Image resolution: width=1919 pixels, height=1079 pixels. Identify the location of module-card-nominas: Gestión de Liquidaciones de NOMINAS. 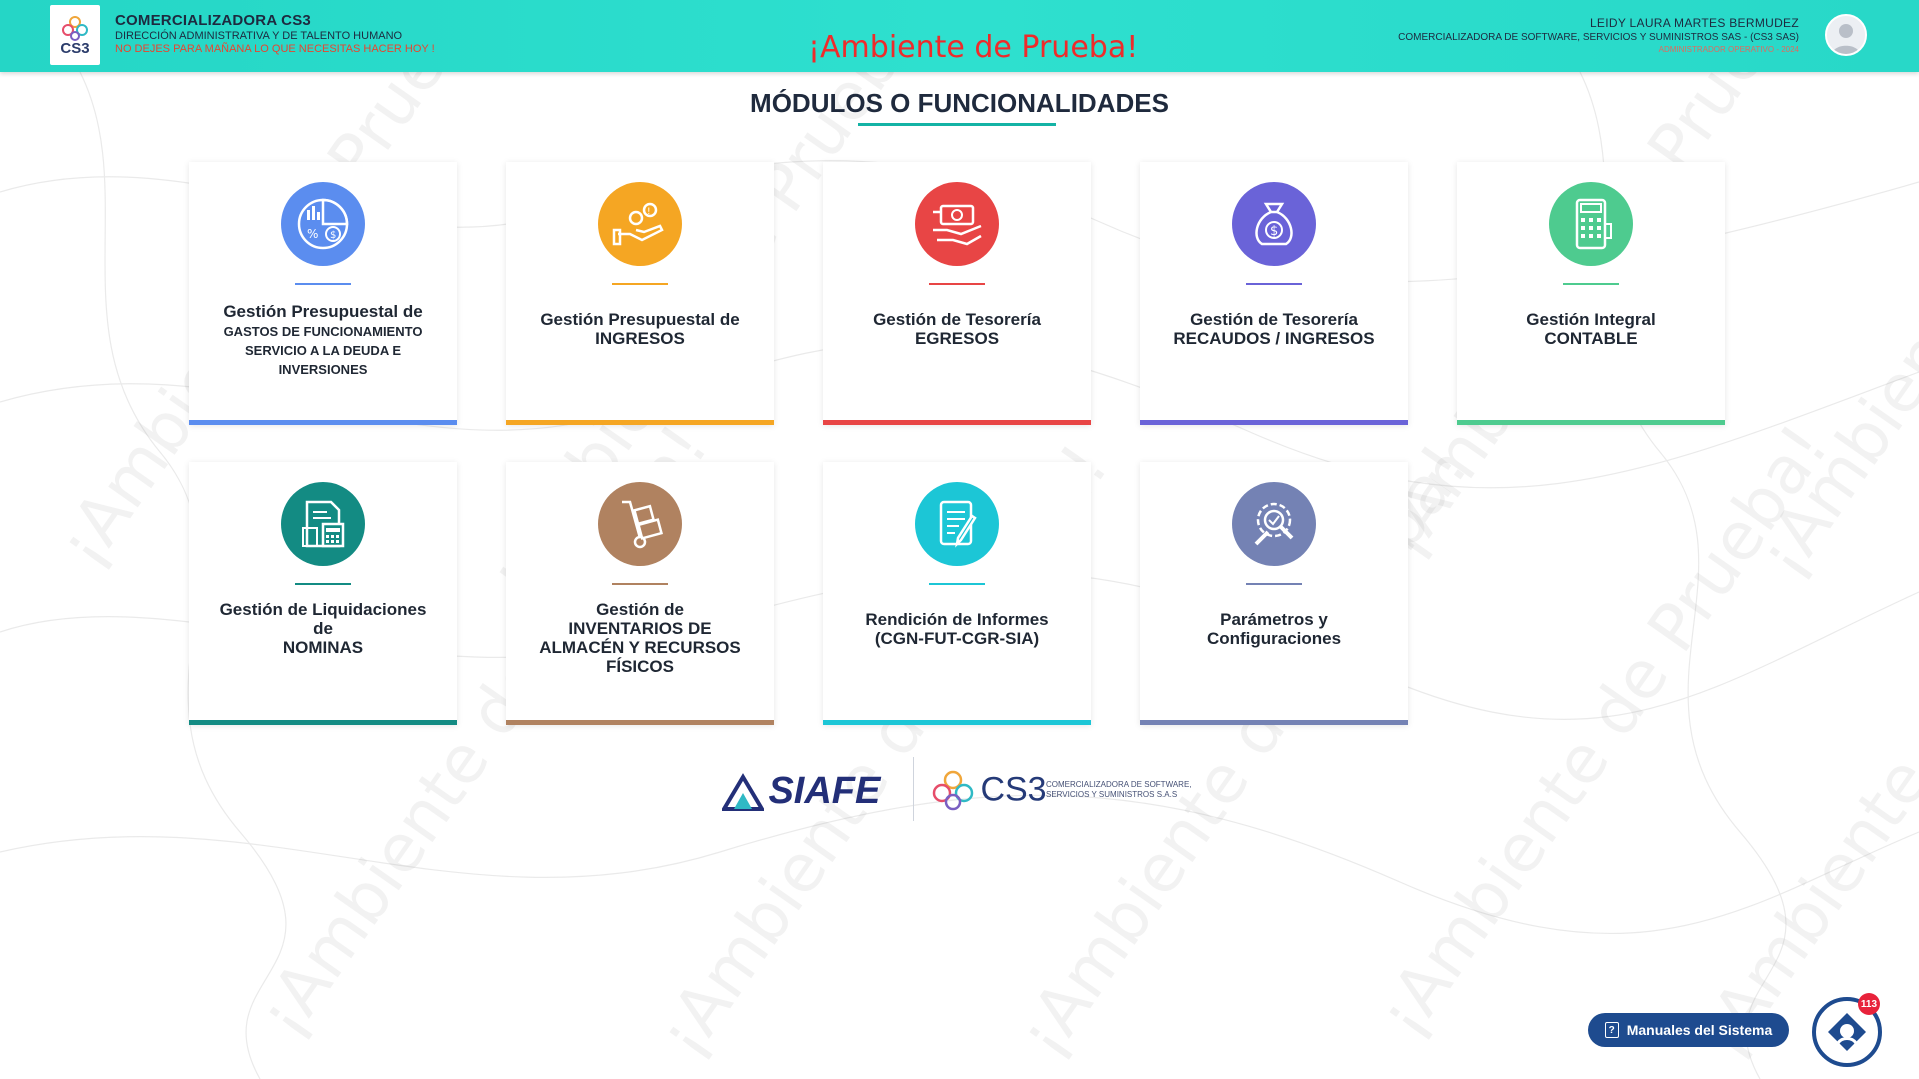
(323, 593).